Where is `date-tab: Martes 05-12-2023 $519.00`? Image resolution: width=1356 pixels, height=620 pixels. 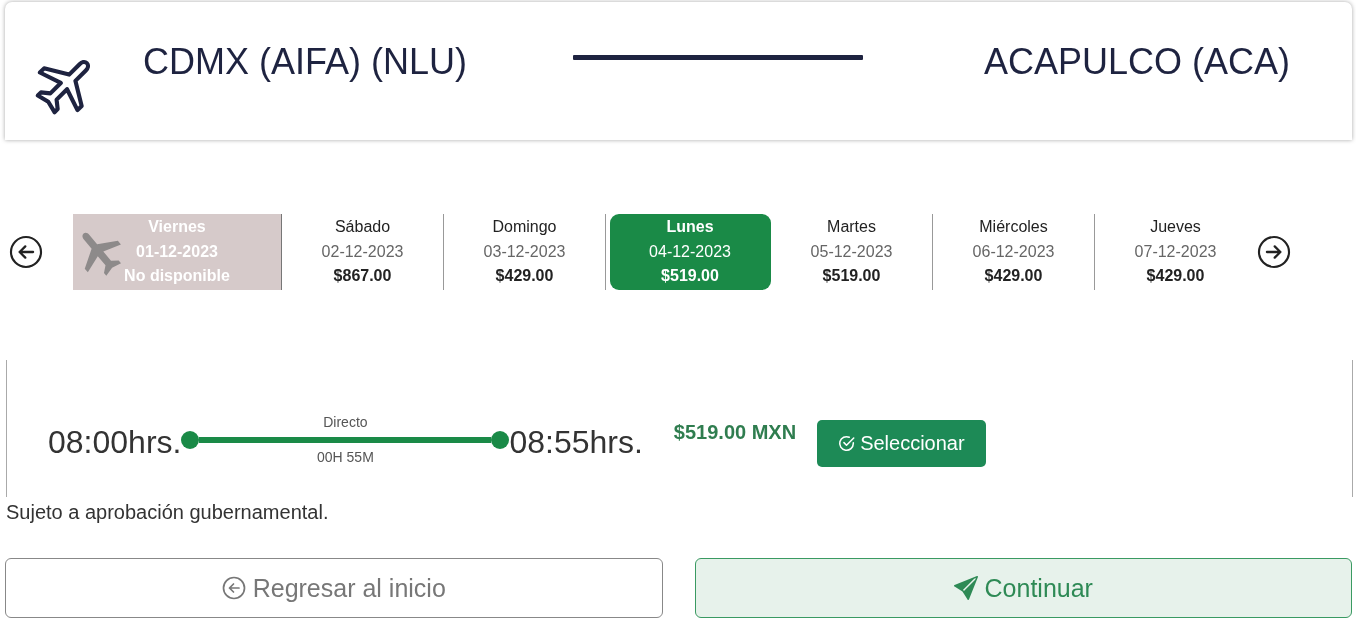 date-tab: Martes 05-12-2023 $519.00 is located at coordinates (852, 252).